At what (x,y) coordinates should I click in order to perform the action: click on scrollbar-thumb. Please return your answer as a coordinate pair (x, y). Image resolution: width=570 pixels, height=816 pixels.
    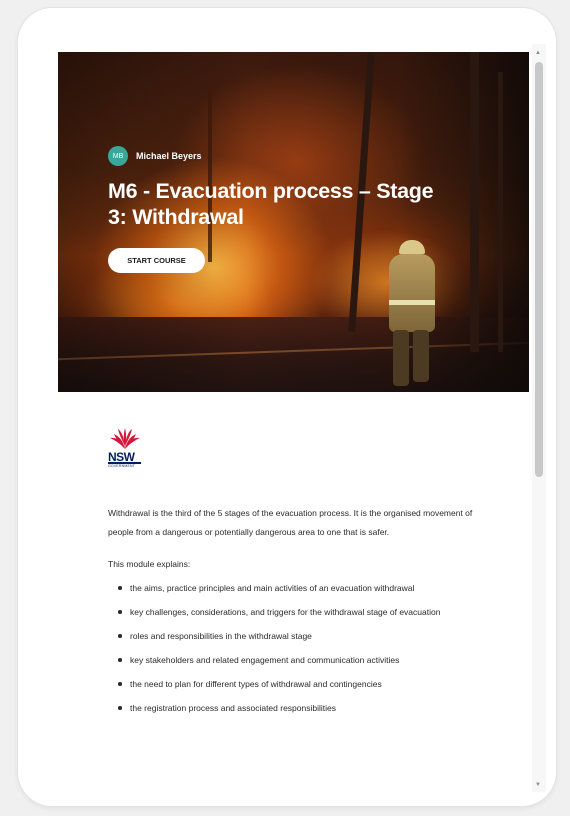
    Looking at the image, I should click on (539, 269).